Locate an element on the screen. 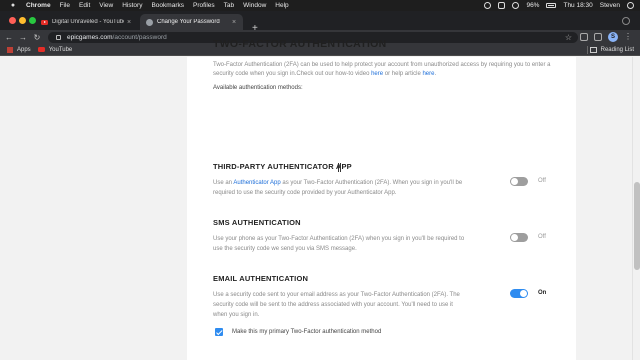  bookmark-star-icon: ☆ is located at coordinates (568, 37).